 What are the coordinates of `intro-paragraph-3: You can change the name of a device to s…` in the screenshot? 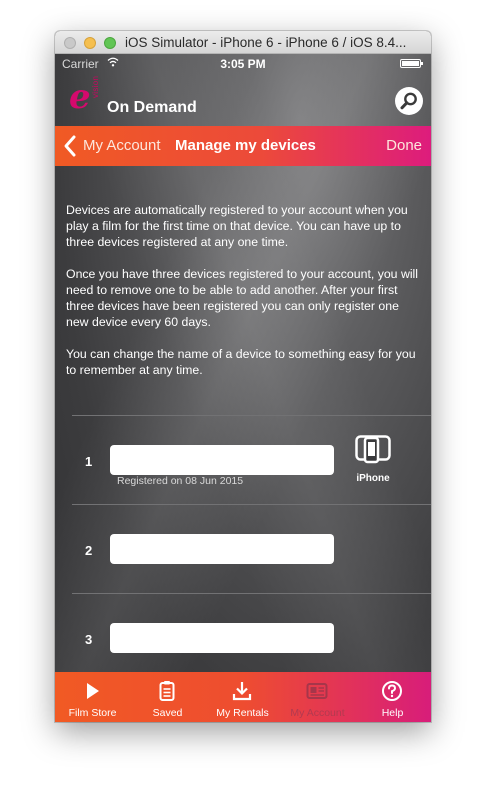 It's located at (241, 362).